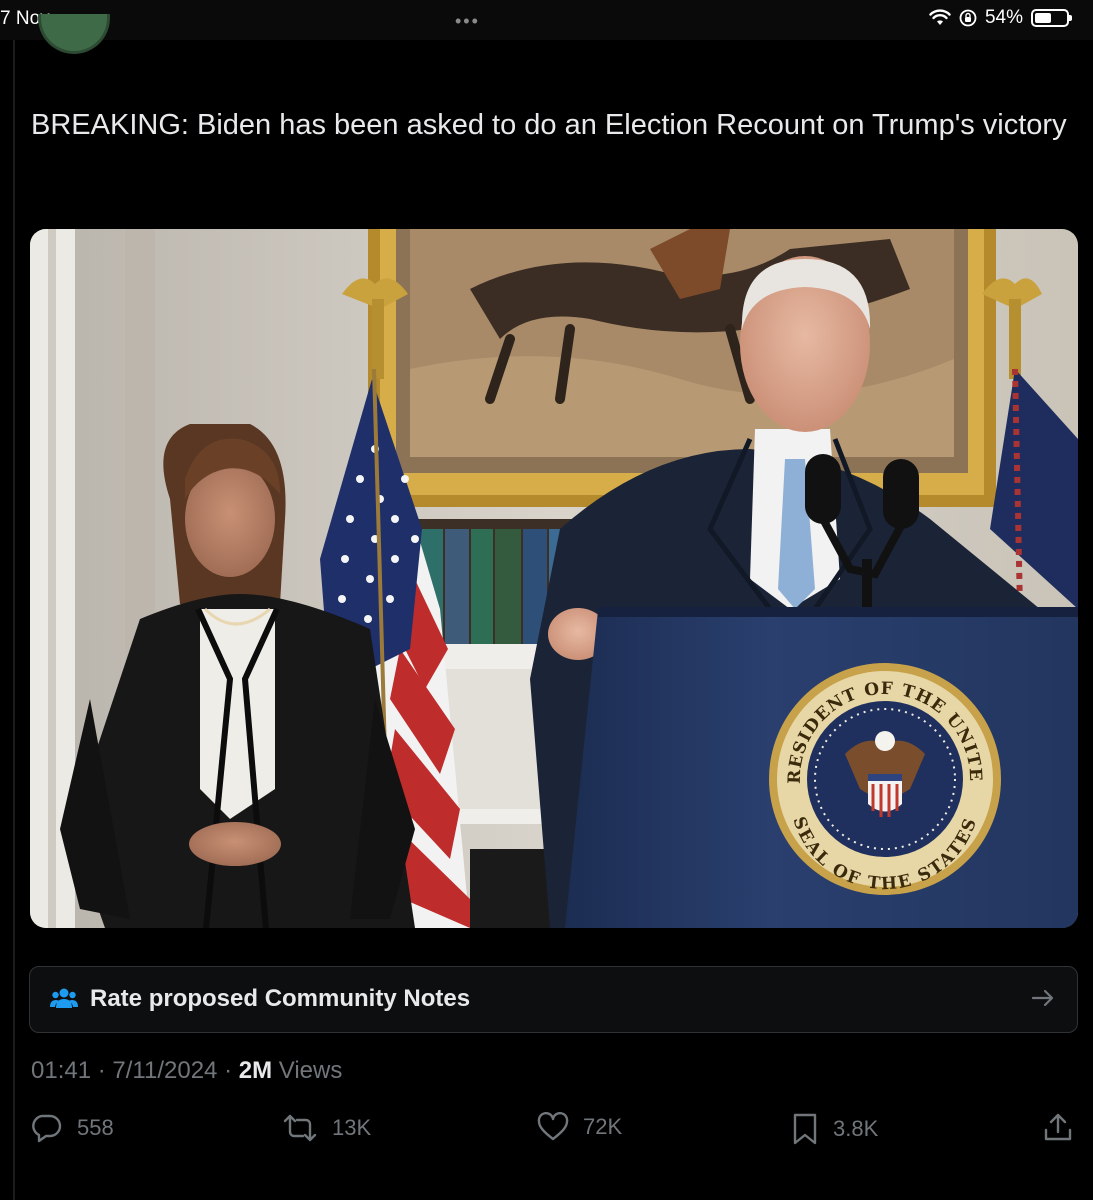  I want to click on views-label: Views, so click(310, 1070).